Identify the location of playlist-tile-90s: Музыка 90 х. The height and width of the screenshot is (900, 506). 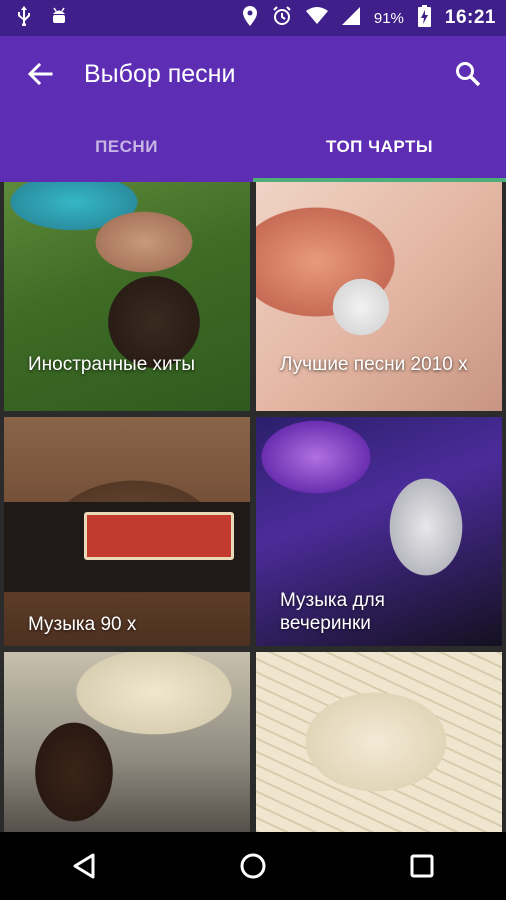
(127, 531).